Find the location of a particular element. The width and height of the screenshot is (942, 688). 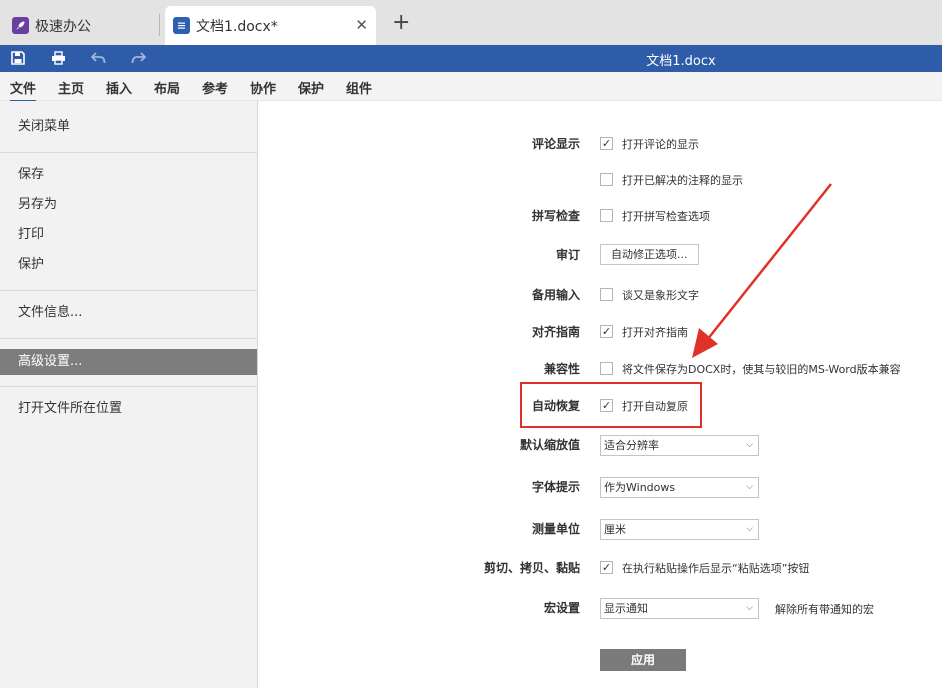

menu-plugins: 组件 is located at coordinates (359, 87).